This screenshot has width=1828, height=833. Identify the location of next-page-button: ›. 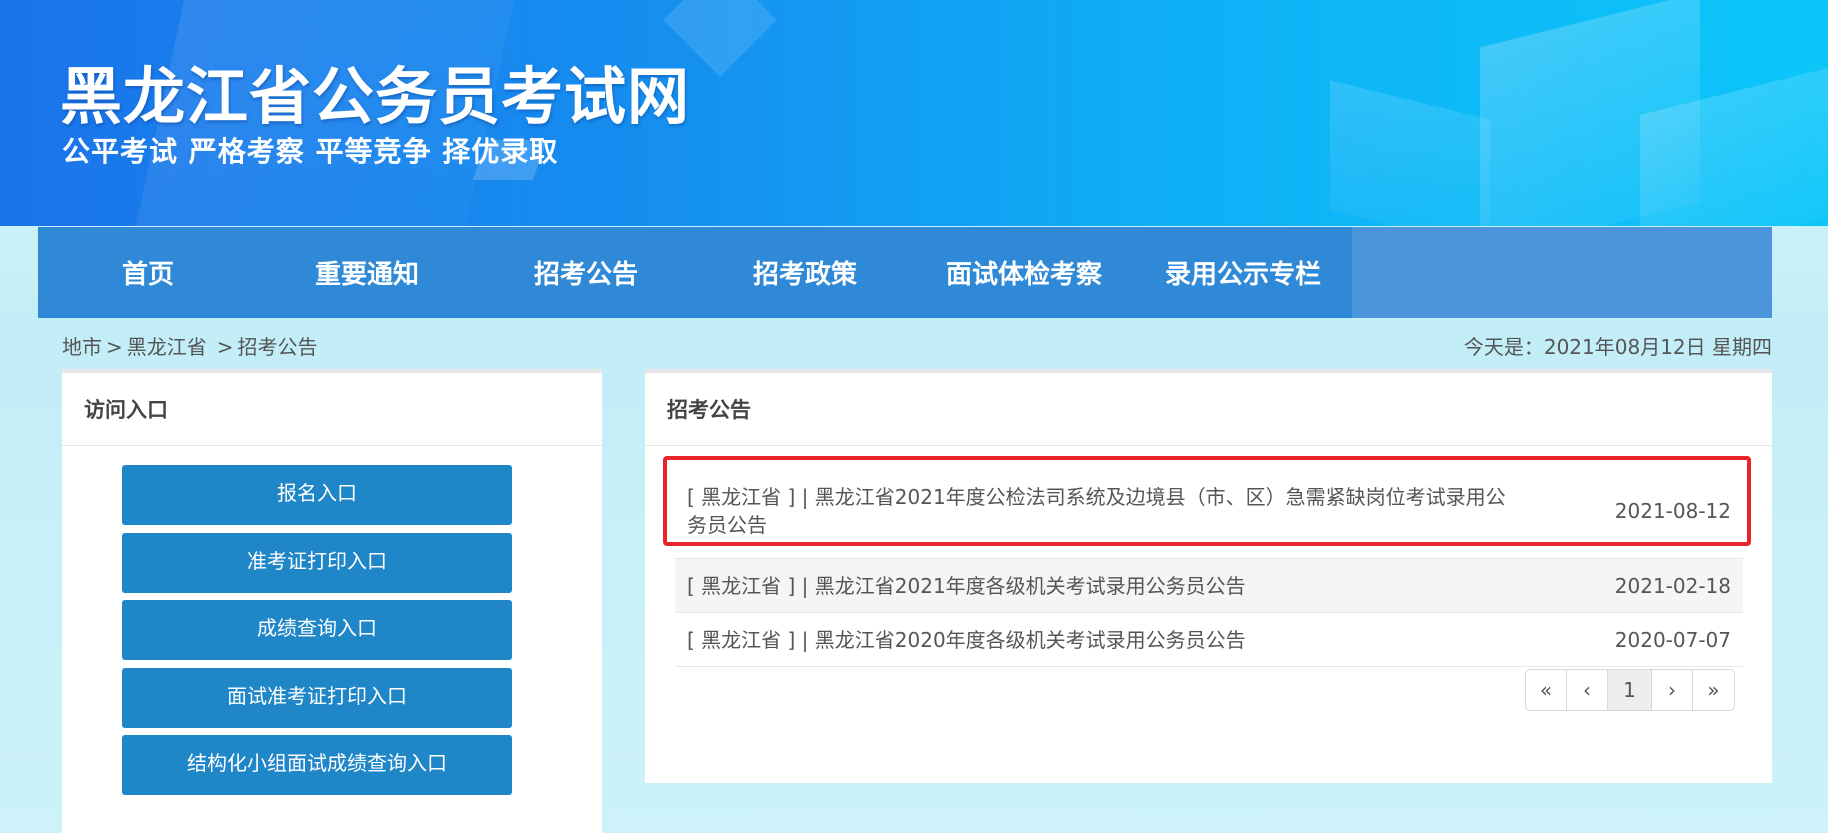
(1672, 690).